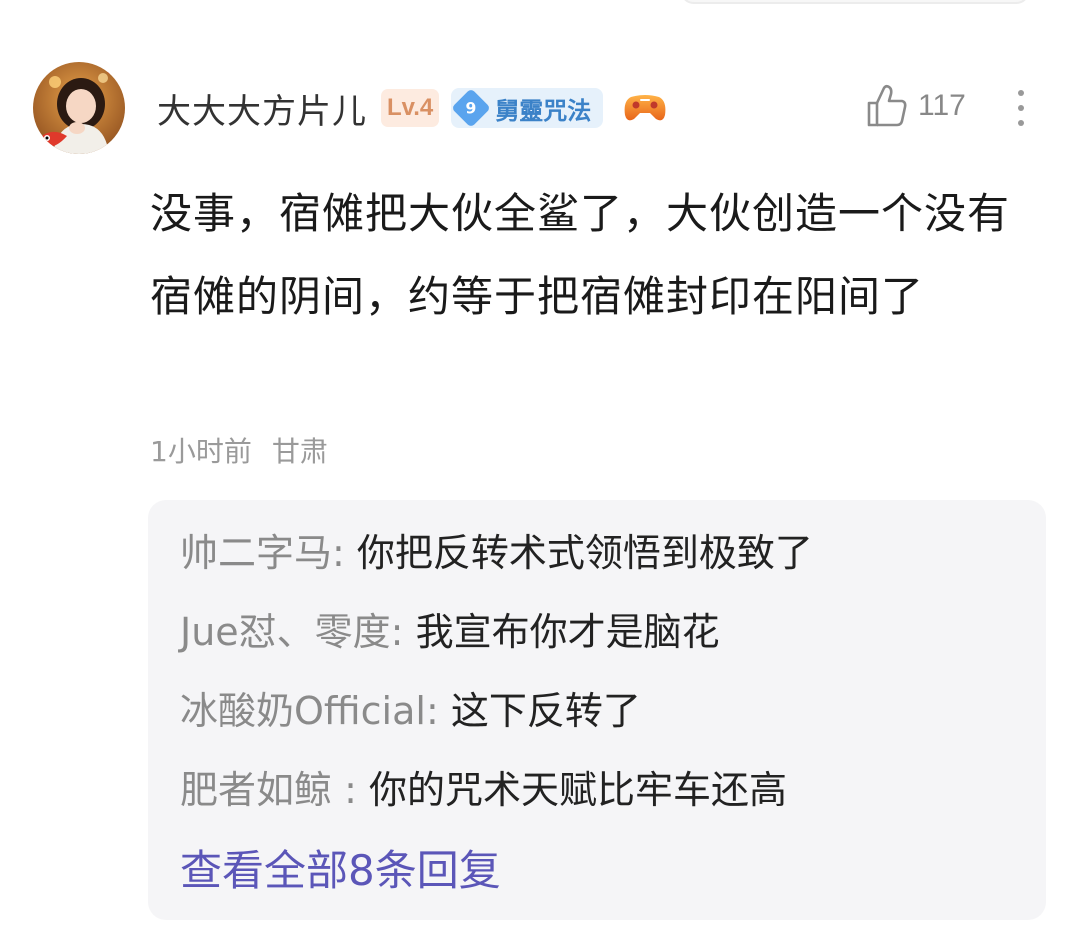 The height and width of the screenshot is (930, 1080). I want to click on reply-item: 帅二字马: 你把反转术式领悟到极致了, so click(496, 553).